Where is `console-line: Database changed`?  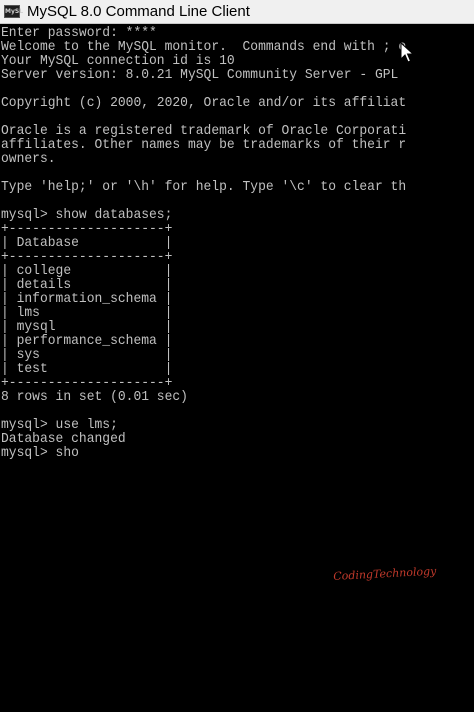 console-line: Database changed is located at coordinates (63, 439).